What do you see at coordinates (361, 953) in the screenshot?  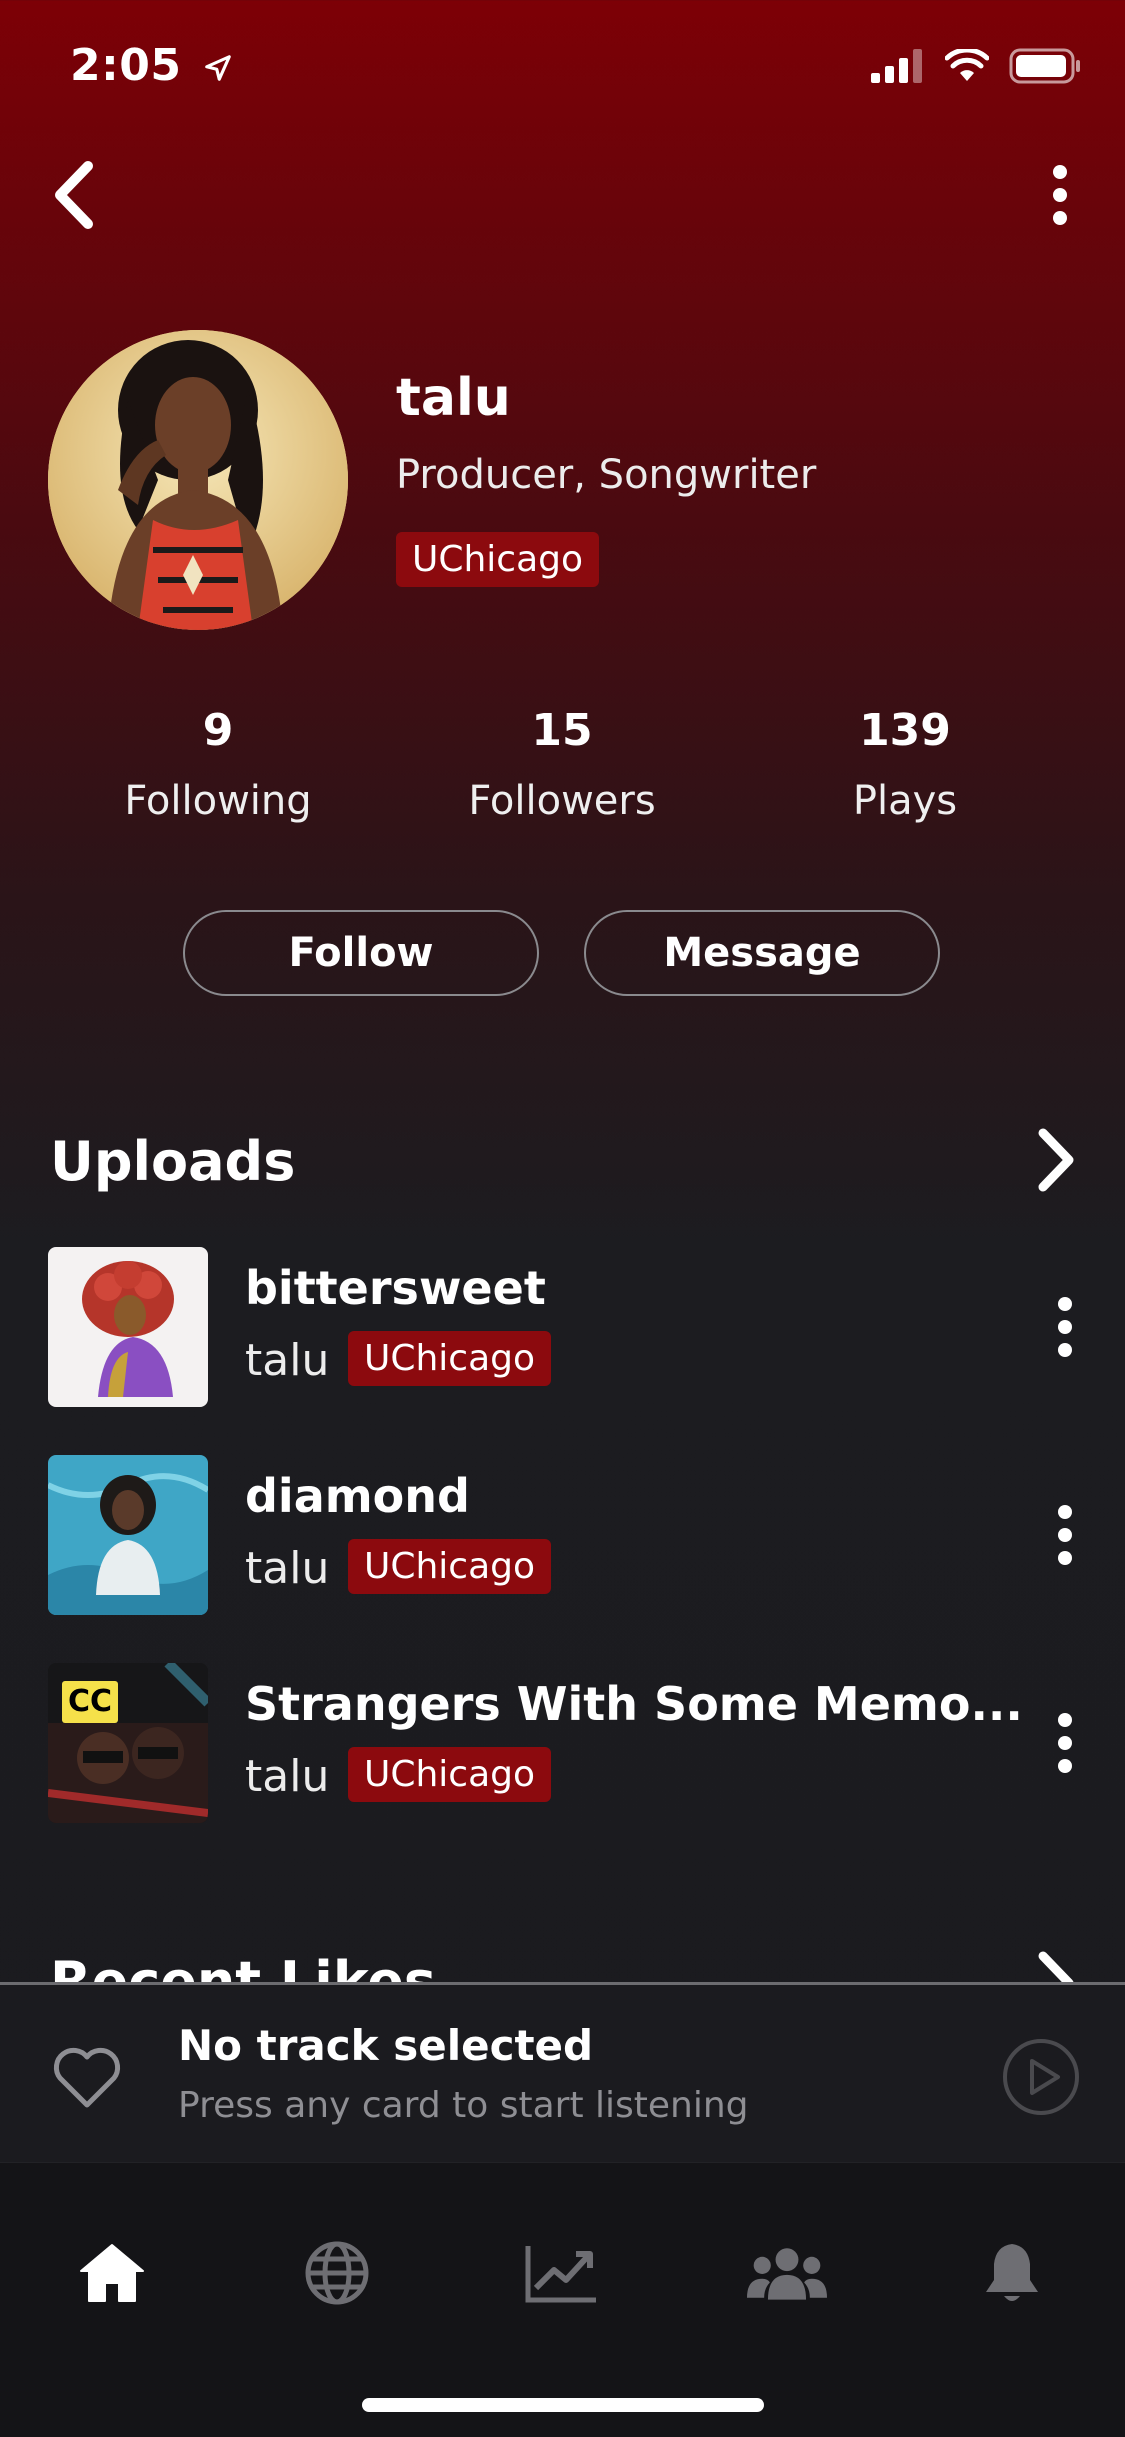 I see `follow-button: Follow` at bounding box center [361, 953].